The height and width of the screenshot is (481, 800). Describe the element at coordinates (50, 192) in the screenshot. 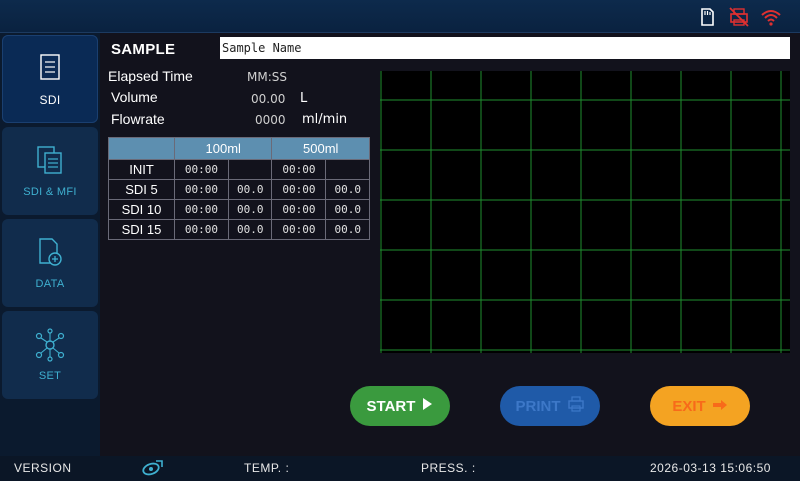

I see `sidebar-item-label: SDI & MFI` at that location.